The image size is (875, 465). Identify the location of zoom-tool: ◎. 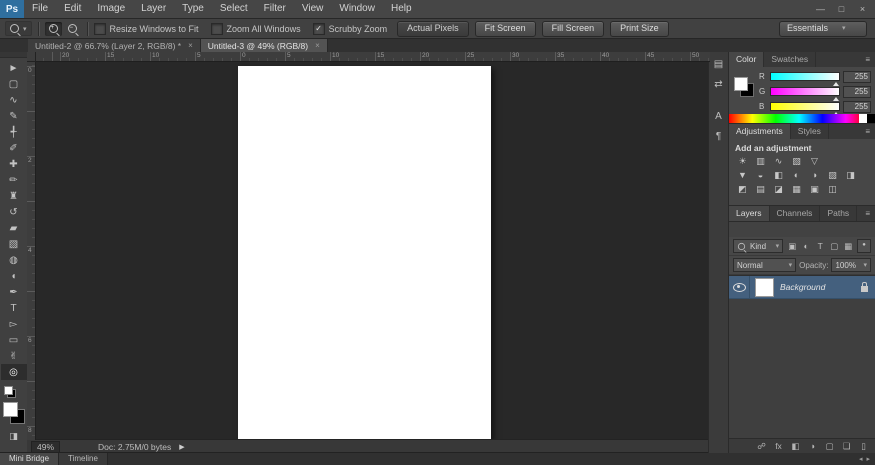
(13, 372).